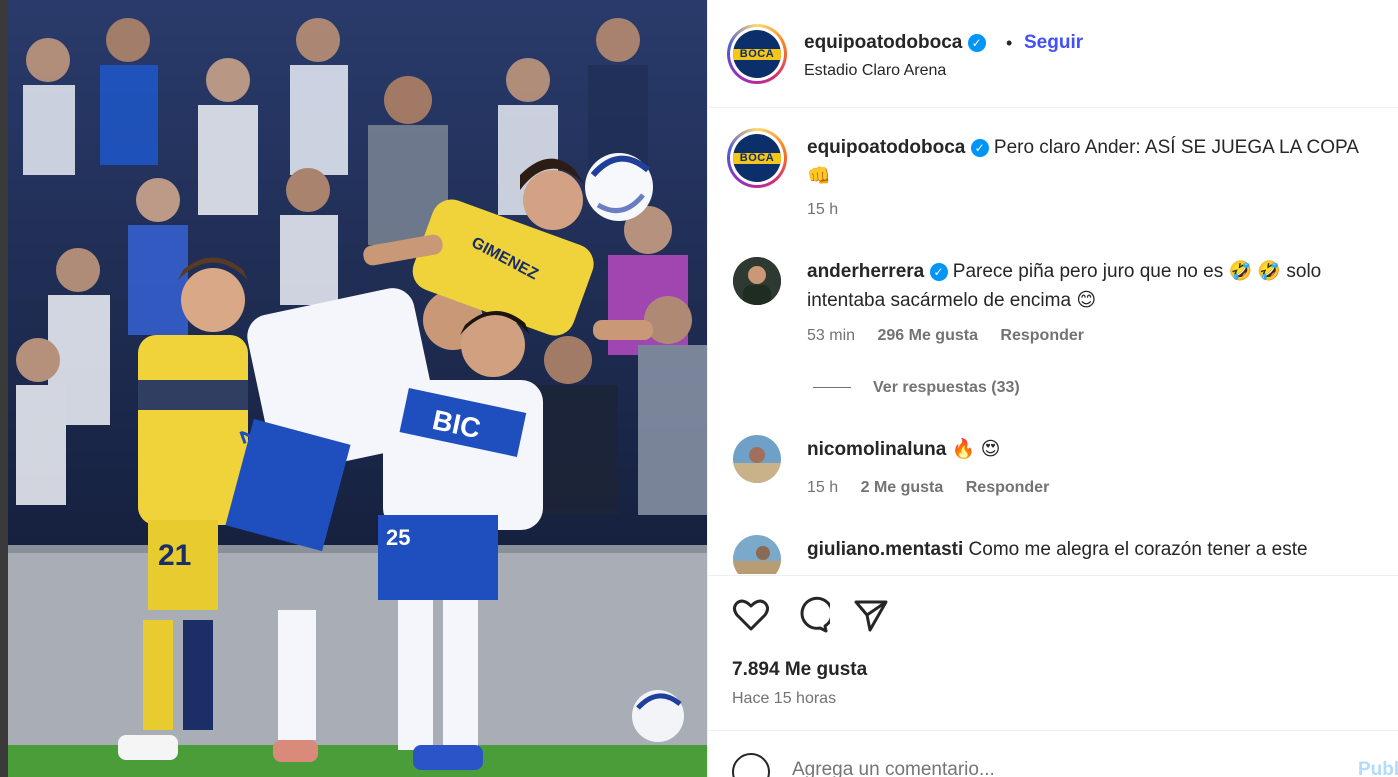 This screenshot has width=1398, height=777. What do you see at coordinates (819, 176) in the screenshot?
I see `fist-emoji-icon: 👊` at bounding box center [819, 176].